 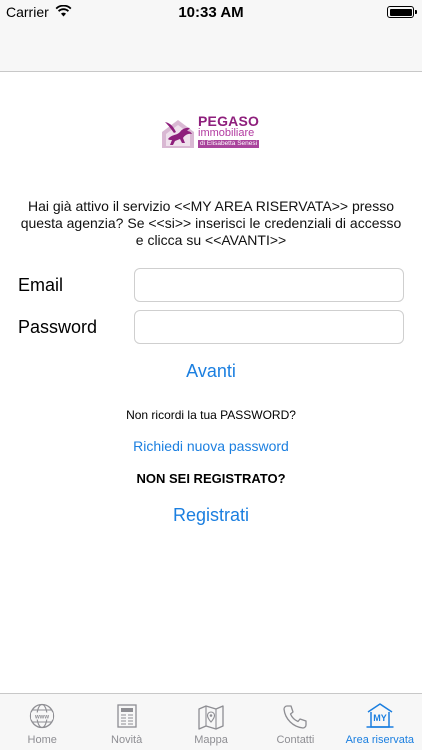 I want to click on wifi-icon, so click(x=63, y=12).